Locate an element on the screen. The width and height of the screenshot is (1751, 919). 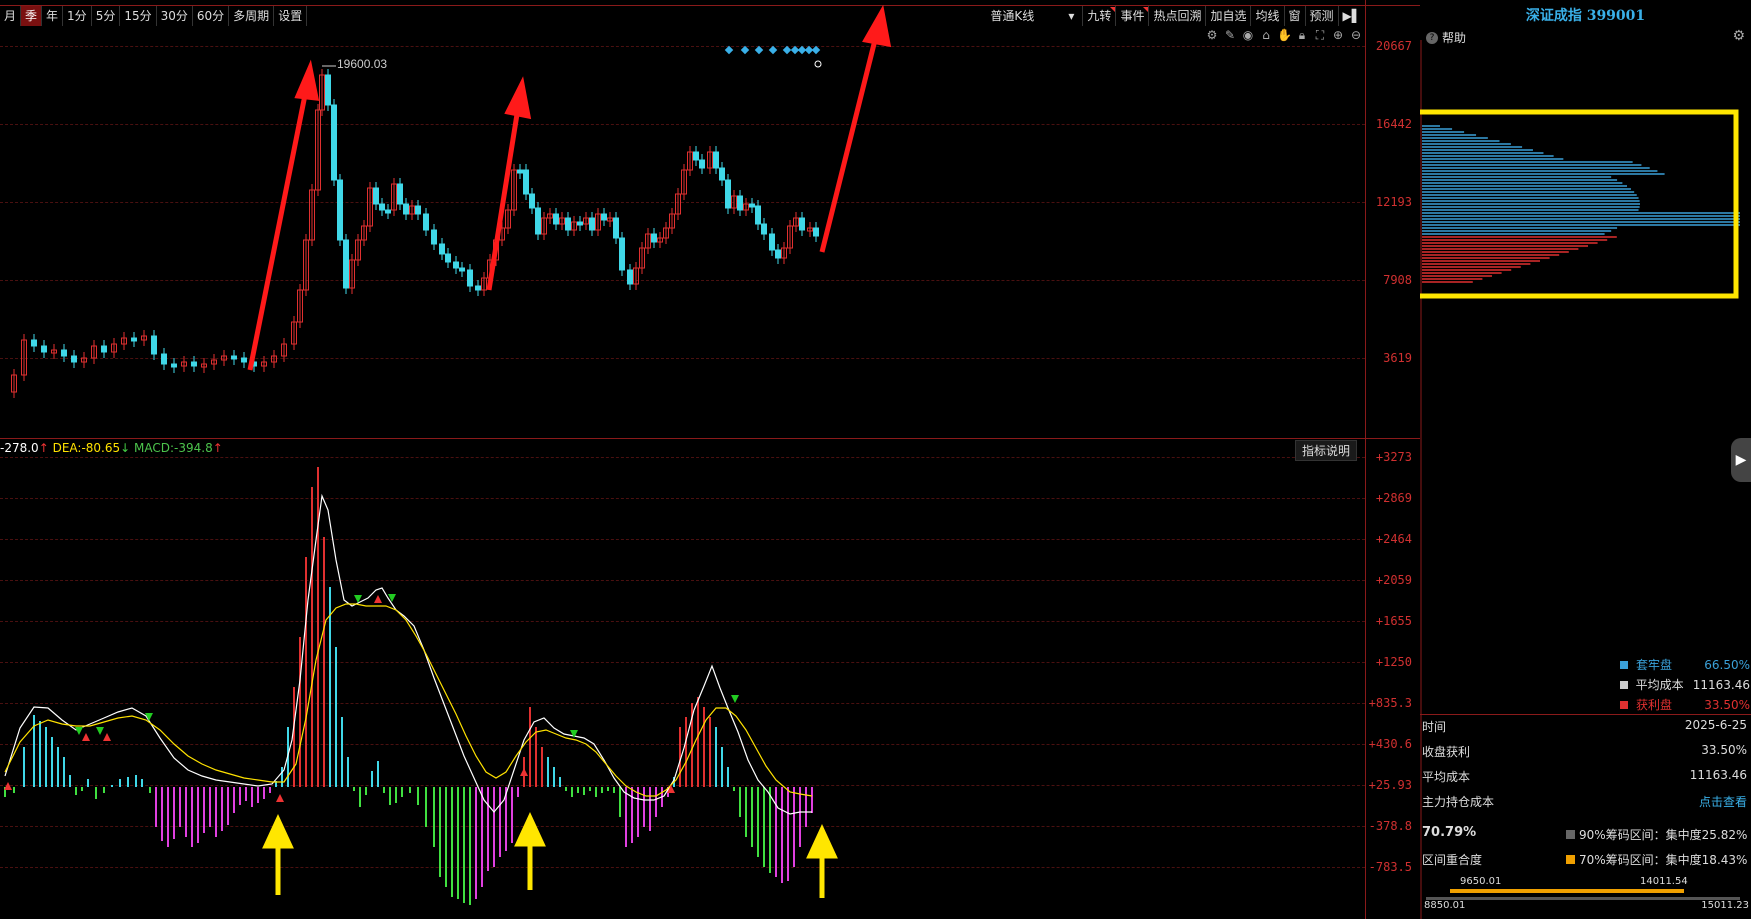
macd-axis-label: +25.93 is located at coordinates (1390, 785).